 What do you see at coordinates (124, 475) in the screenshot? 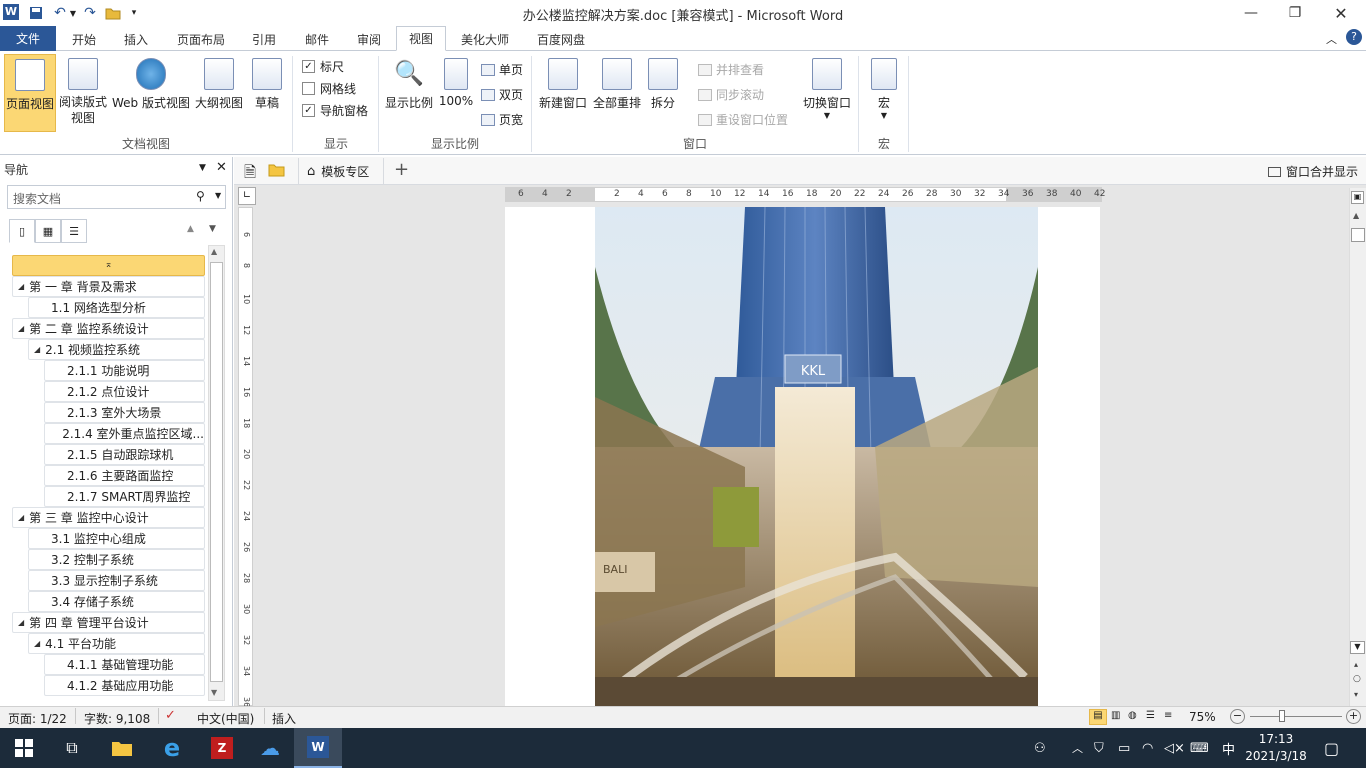
I see `nav-heading-item: 2.1.6 主要路面监控` at bounding box center [124, 475].